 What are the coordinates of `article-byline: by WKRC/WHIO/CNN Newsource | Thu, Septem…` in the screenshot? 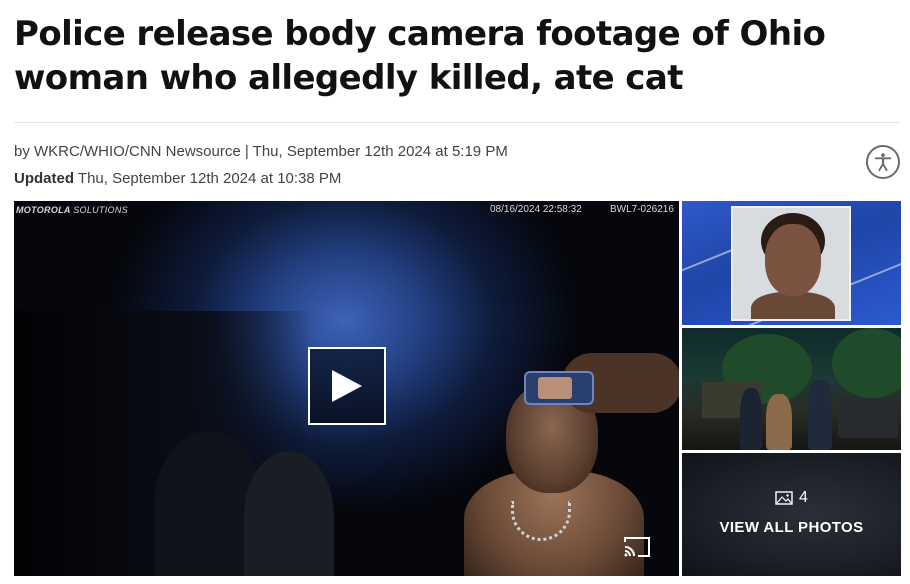 It's located at (261, 151).